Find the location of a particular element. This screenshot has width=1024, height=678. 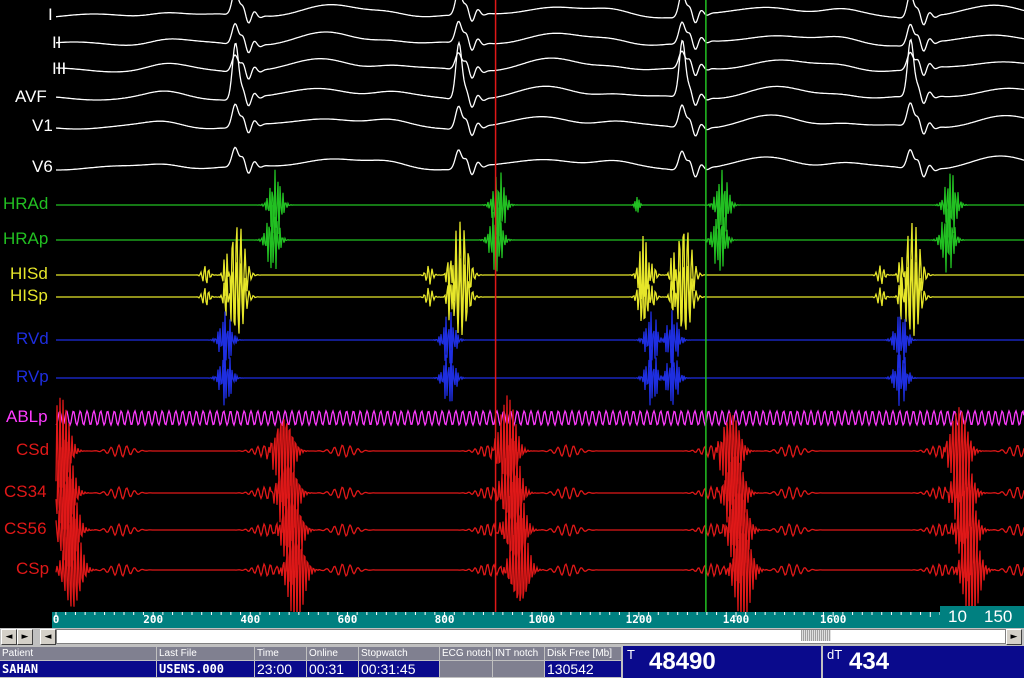

channel-label-avf: AVF is located at coordinates (31, 97).